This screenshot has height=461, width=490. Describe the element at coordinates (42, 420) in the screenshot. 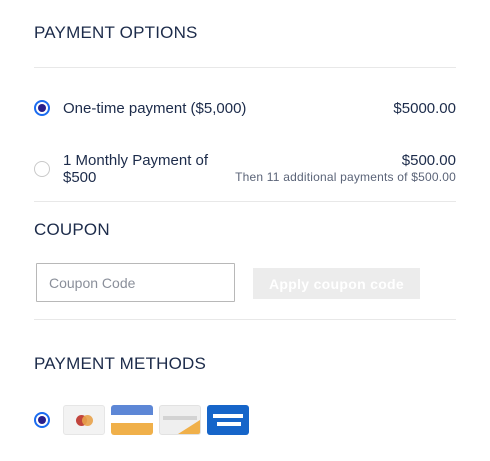

I see `radio-card-method` at that location.